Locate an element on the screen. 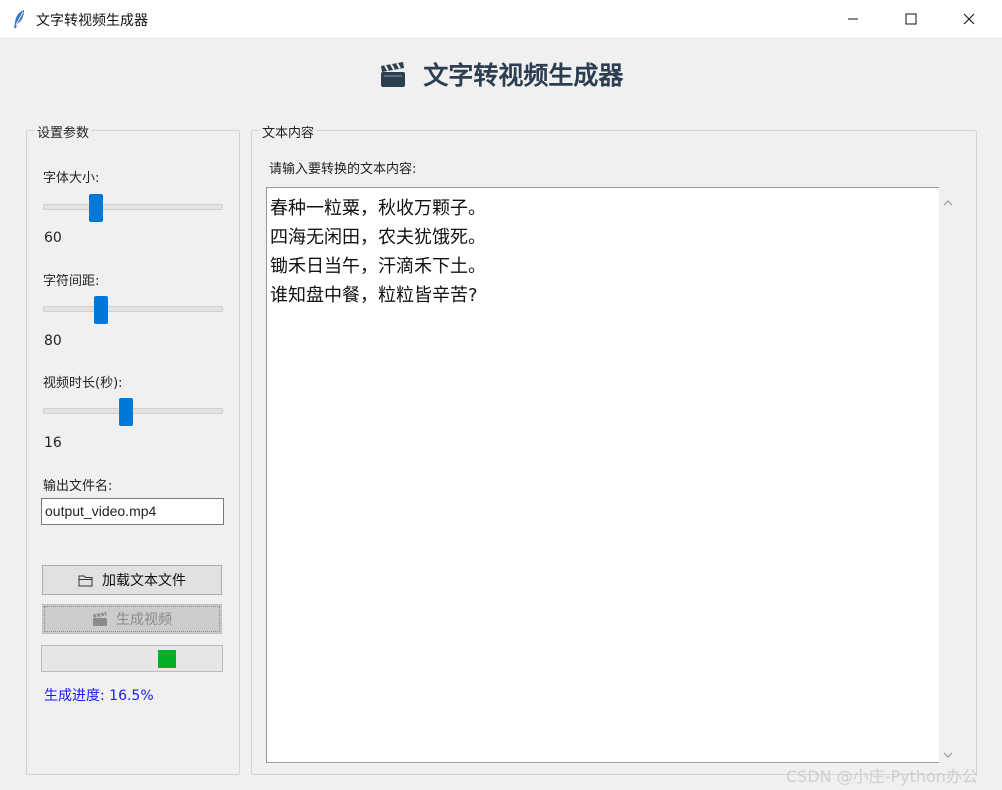 The height and width of the screenshot is (790, 1002). maximize-icon is located at coordinates (911, 19).